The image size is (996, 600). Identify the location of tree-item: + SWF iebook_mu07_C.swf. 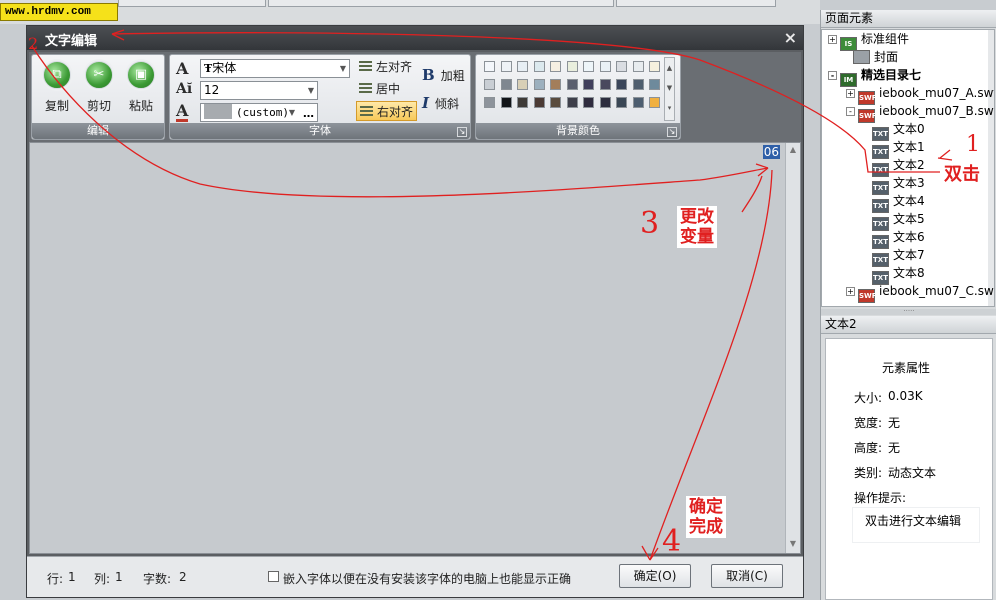
(920, 292).